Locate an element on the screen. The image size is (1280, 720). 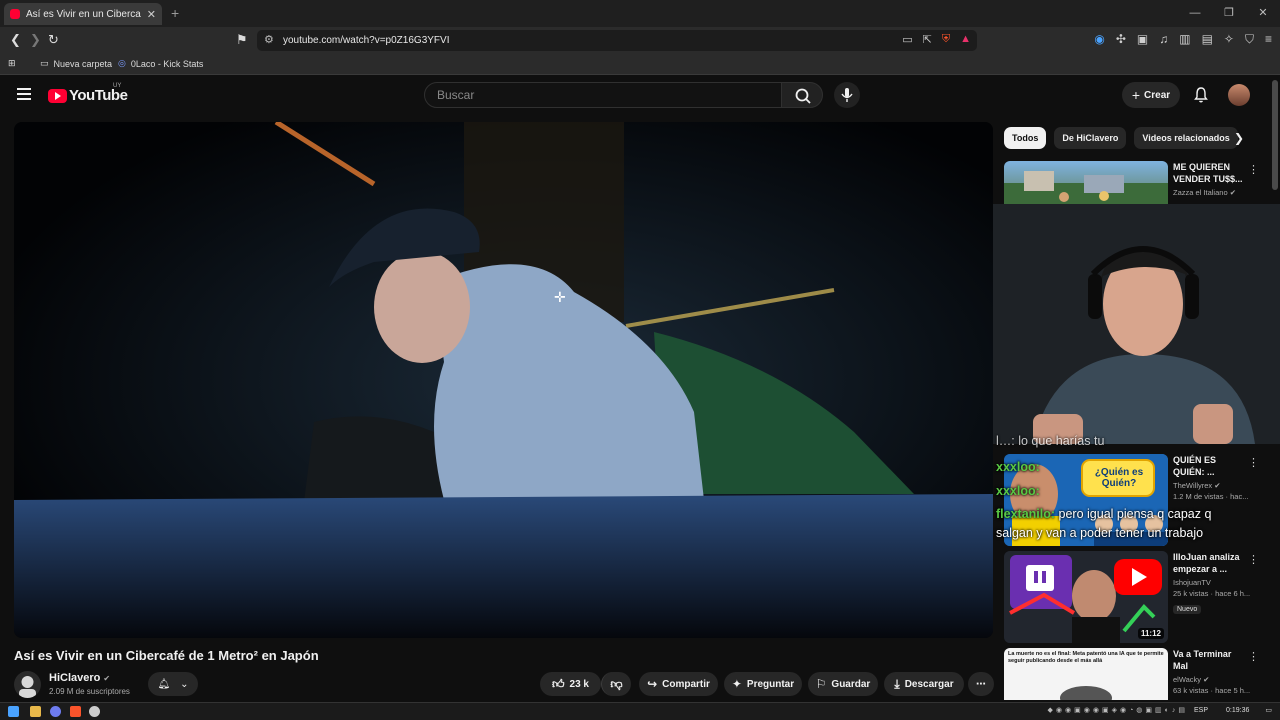
chat-username: xxxloo: is located at coordinates (1018, 467).